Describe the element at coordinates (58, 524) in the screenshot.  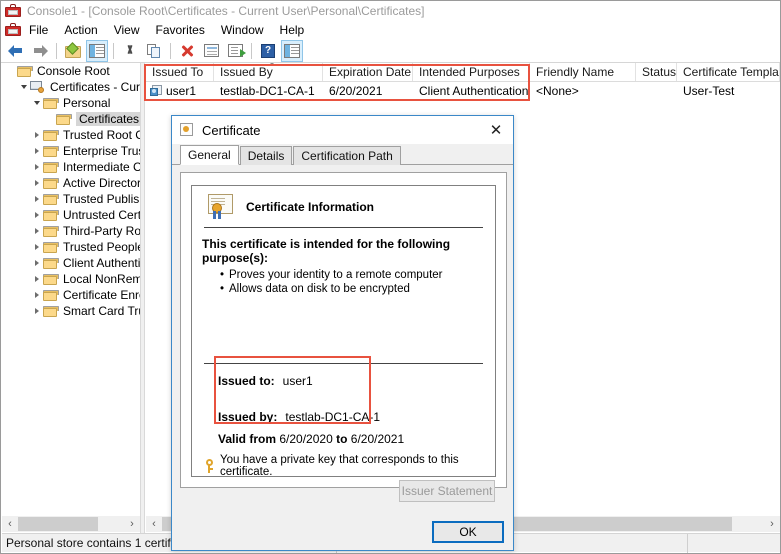
I see `tree-hscroll-thumb` at that location.